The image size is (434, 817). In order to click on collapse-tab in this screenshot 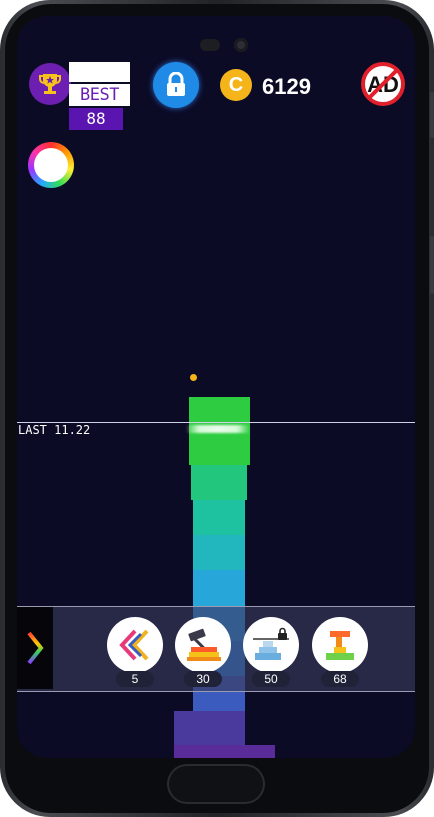, I will do `click(35, 648)`.